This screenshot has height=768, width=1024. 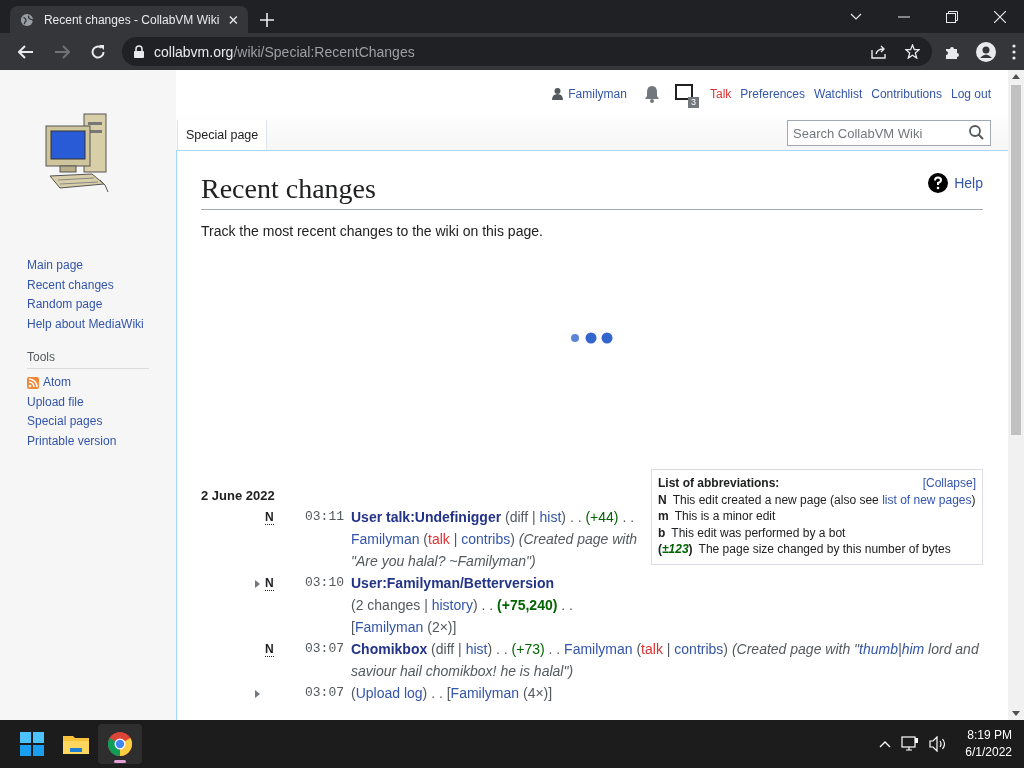 What do you see at coordinates (949, 483) in the screenshot?
I see `collapse-link: [Collapse]` at bounding box center [949, 483].